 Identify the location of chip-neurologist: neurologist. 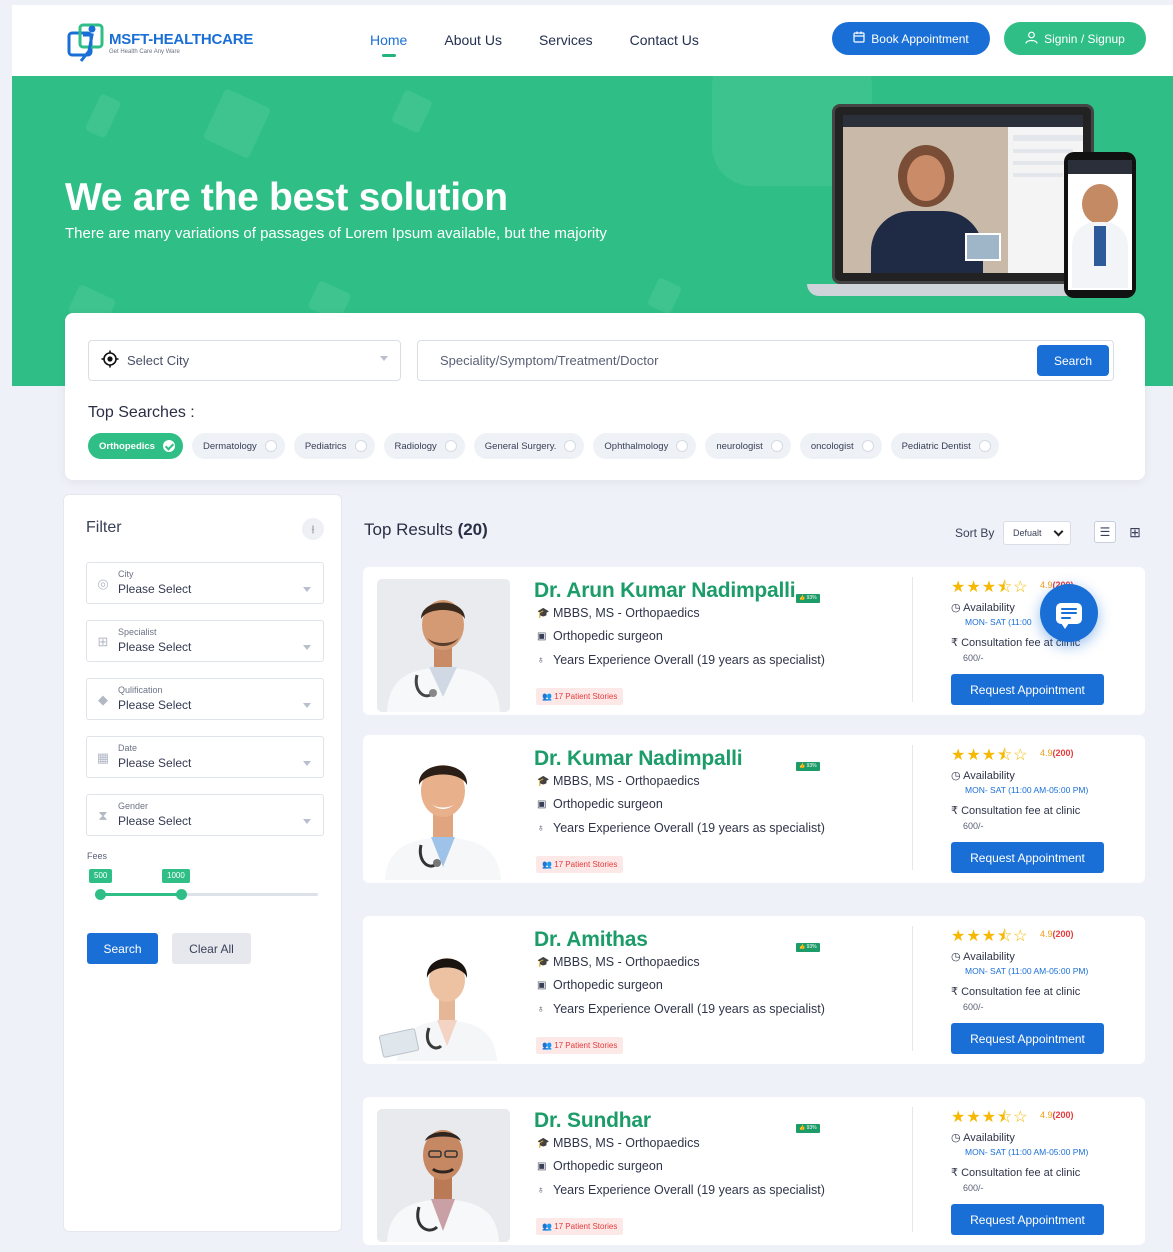
(748, 446).